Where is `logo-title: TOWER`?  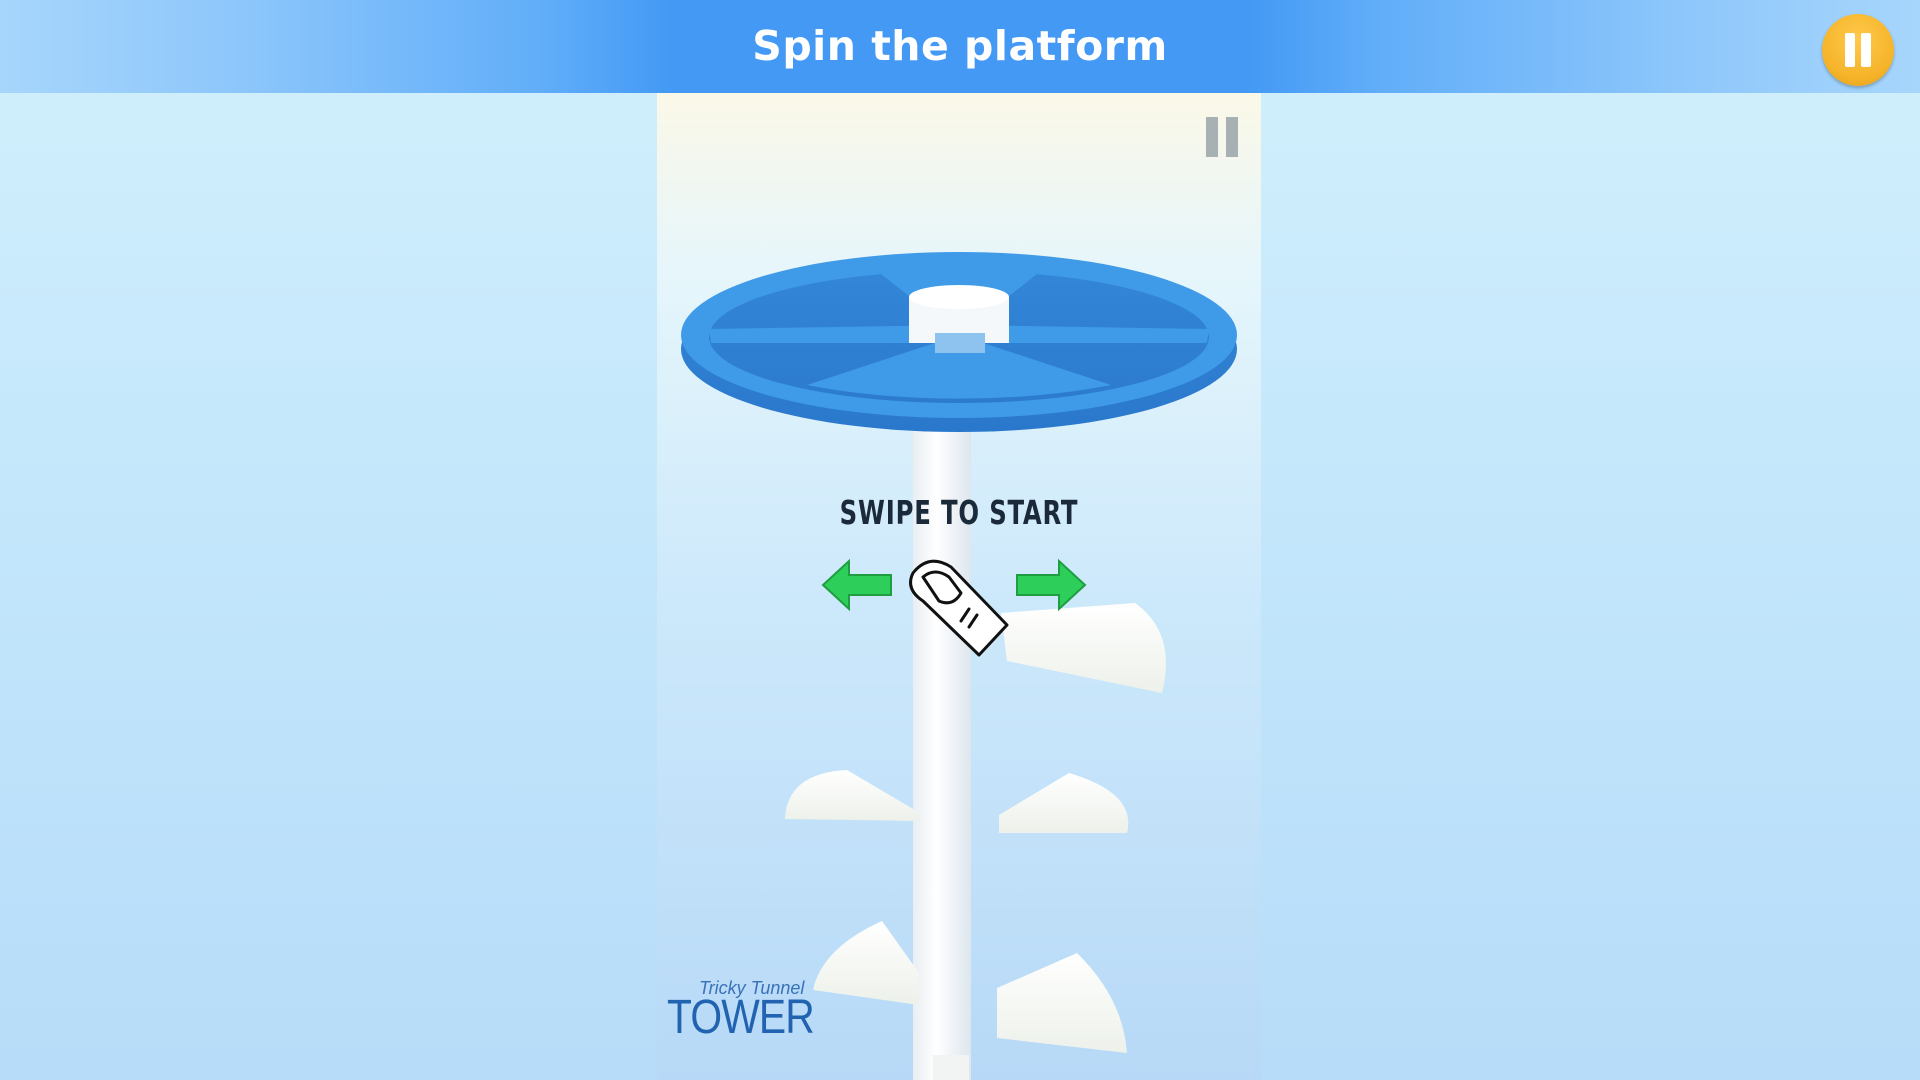
logo-title: TOWER is located at coordinates (741, 1017).